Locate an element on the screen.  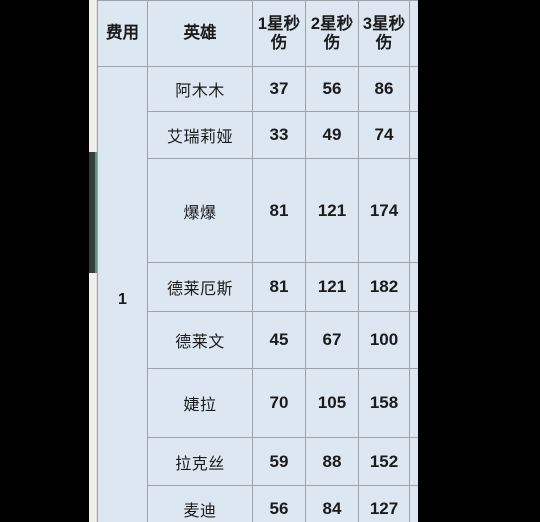
hero-name-cell: 艾瑞莉娅 is located at coordinates (200, 135).